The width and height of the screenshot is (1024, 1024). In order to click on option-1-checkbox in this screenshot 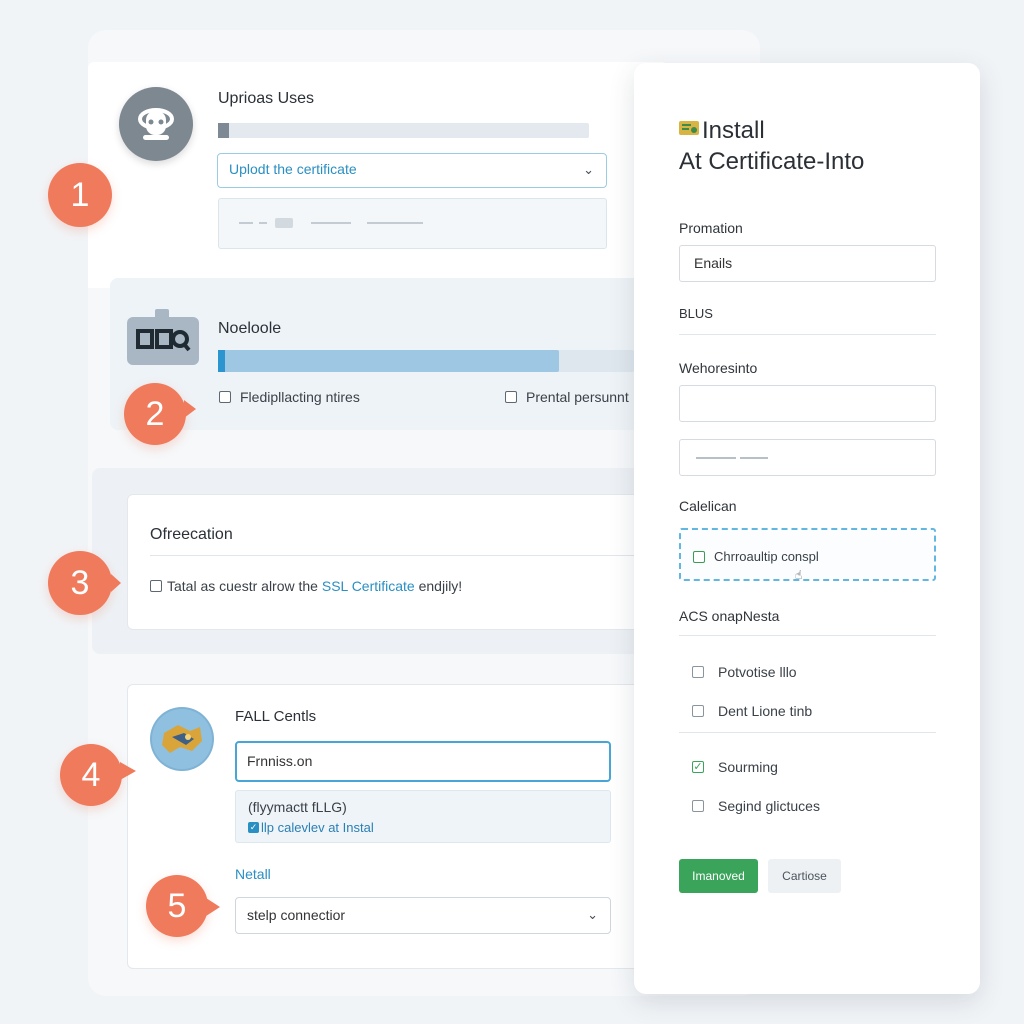, I will do `click(698, 672)`.